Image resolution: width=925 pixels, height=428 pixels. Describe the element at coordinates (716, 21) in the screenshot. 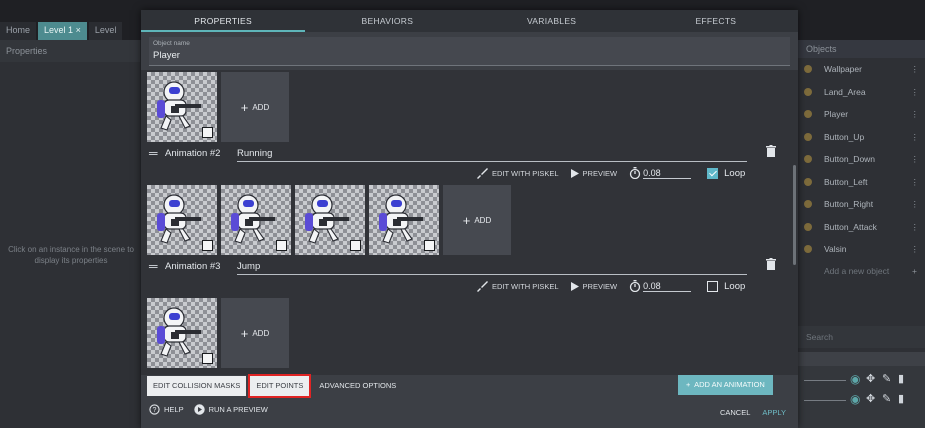

I see `tab-effects: EFFECTS` at that location.